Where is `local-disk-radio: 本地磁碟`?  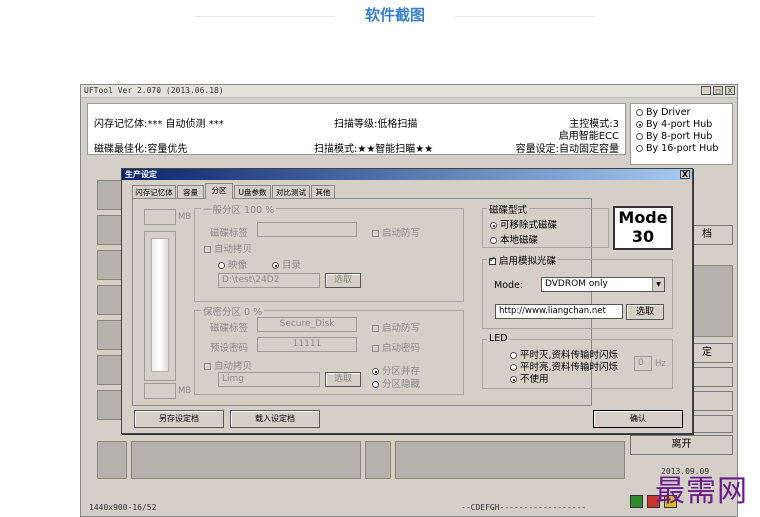 local-disk-radio: 本地磁碟 is located at coordinates (514, 239).